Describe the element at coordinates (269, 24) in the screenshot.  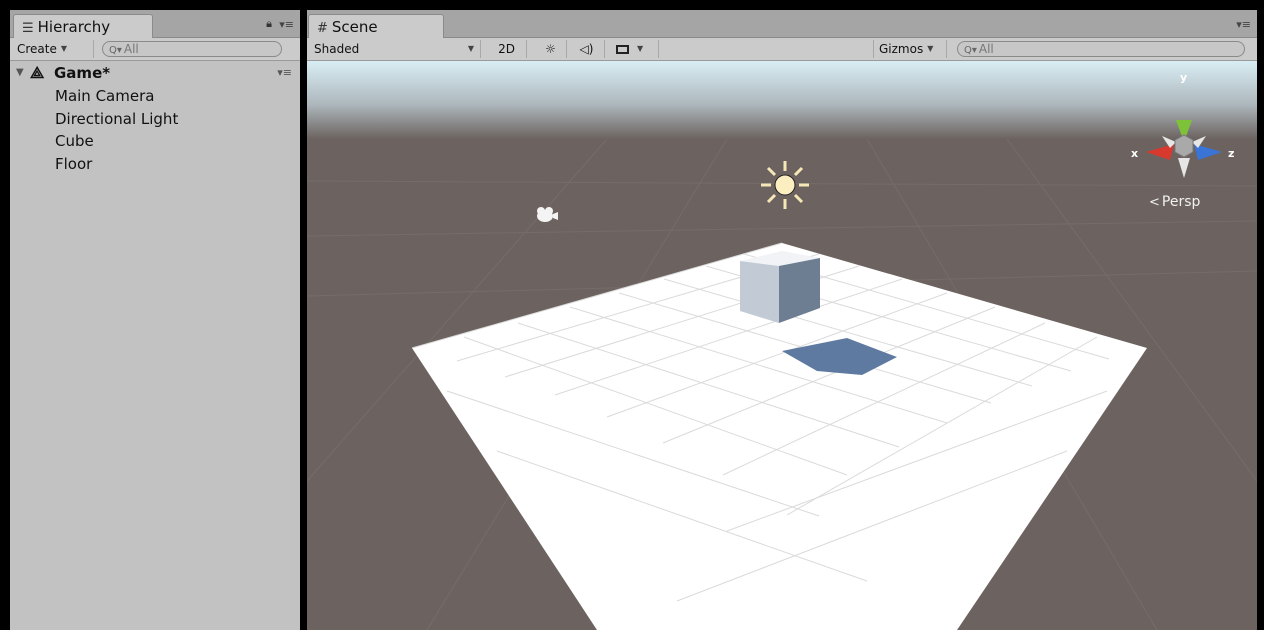
I see `lock-icon: 🔒︎` at that location.